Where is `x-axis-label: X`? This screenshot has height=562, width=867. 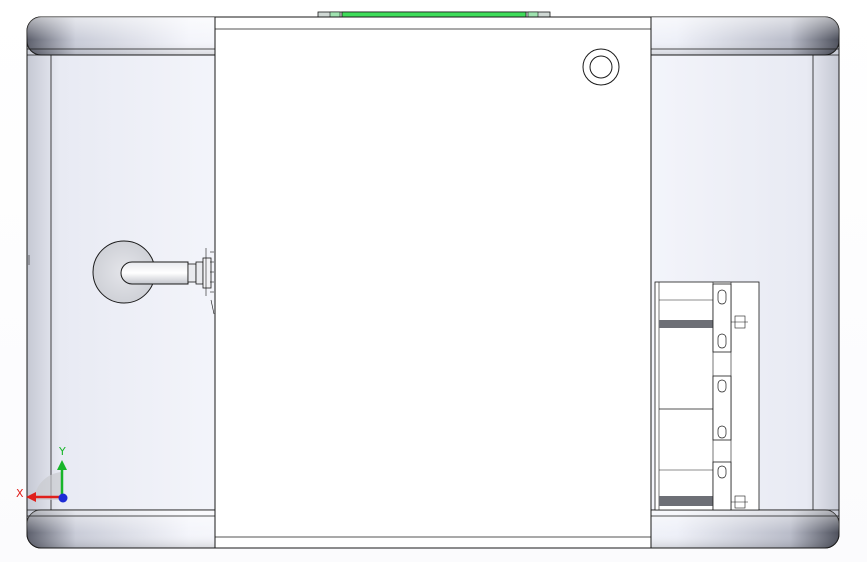
x-axis-label: X is located at coordinates (20, 493).